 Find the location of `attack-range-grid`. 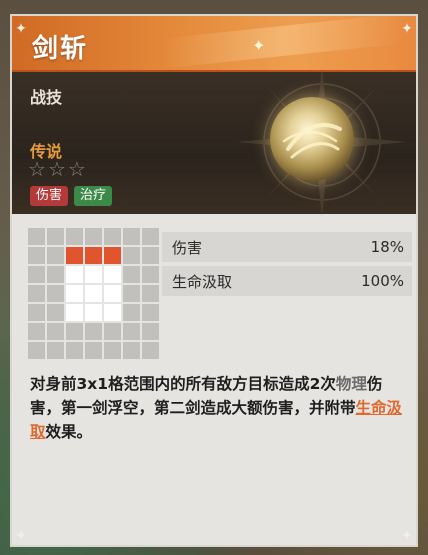

attack-range-grid is located at coordinates (93, 293).